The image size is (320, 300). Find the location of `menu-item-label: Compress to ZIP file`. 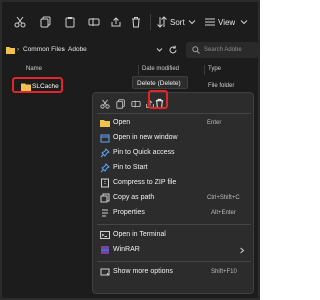

menu-item-label: Compress to ZIP file is located at coordinates (145, 182).